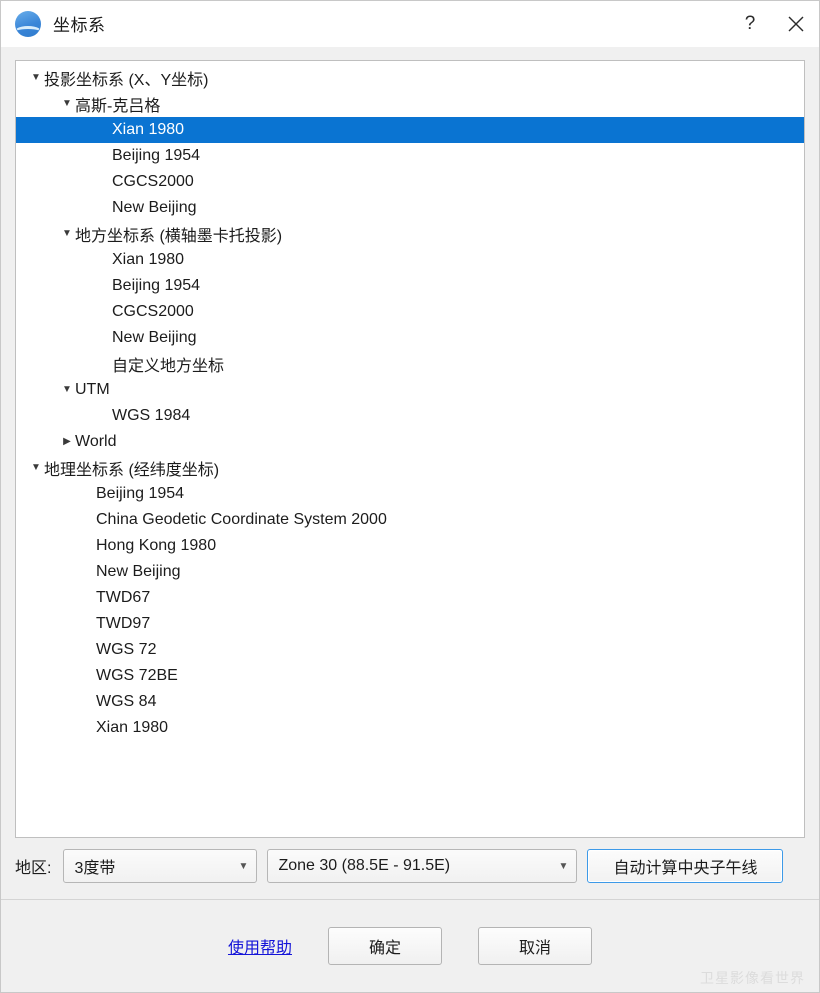 The image size is (820, 993). Describe the element at coordinates (796, 23) in the screenshot. I see `close-icon` at that location.